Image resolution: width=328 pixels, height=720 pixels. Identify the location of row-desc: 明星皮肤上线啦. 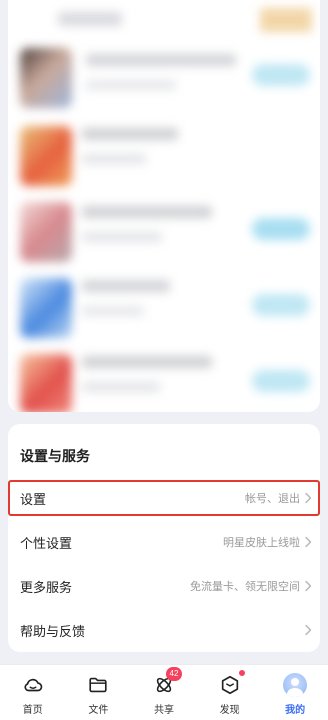
(261, 543).